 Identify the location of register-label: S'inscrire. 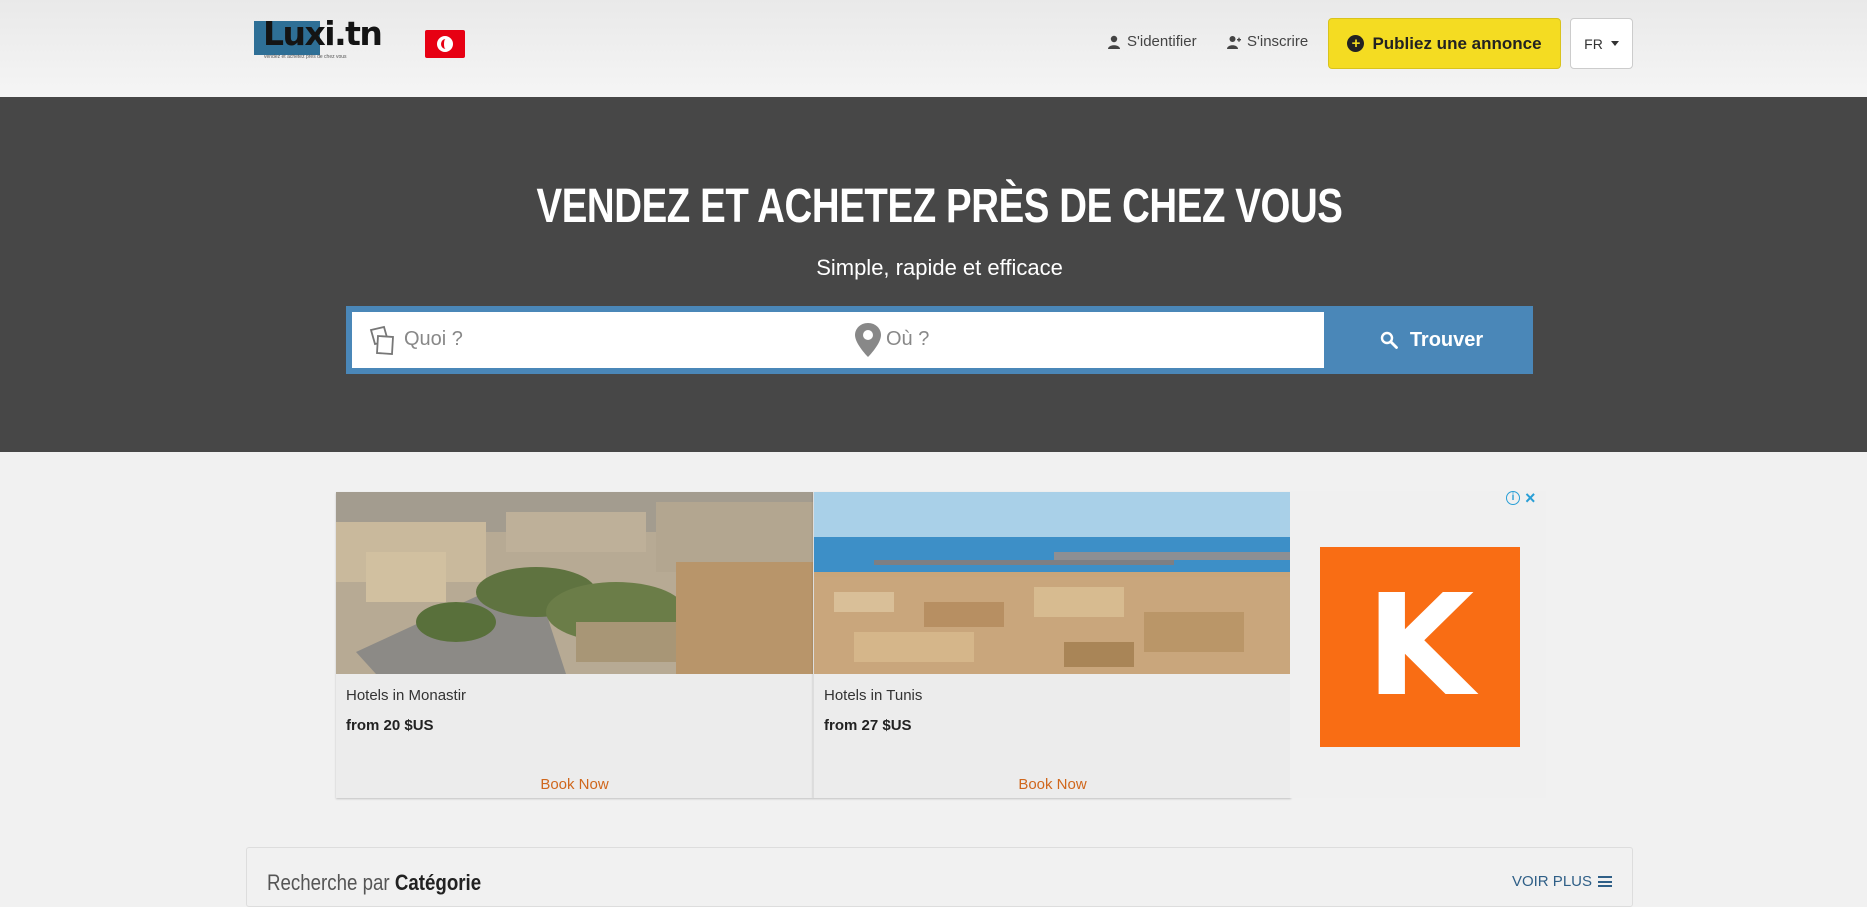
(1278, 41).